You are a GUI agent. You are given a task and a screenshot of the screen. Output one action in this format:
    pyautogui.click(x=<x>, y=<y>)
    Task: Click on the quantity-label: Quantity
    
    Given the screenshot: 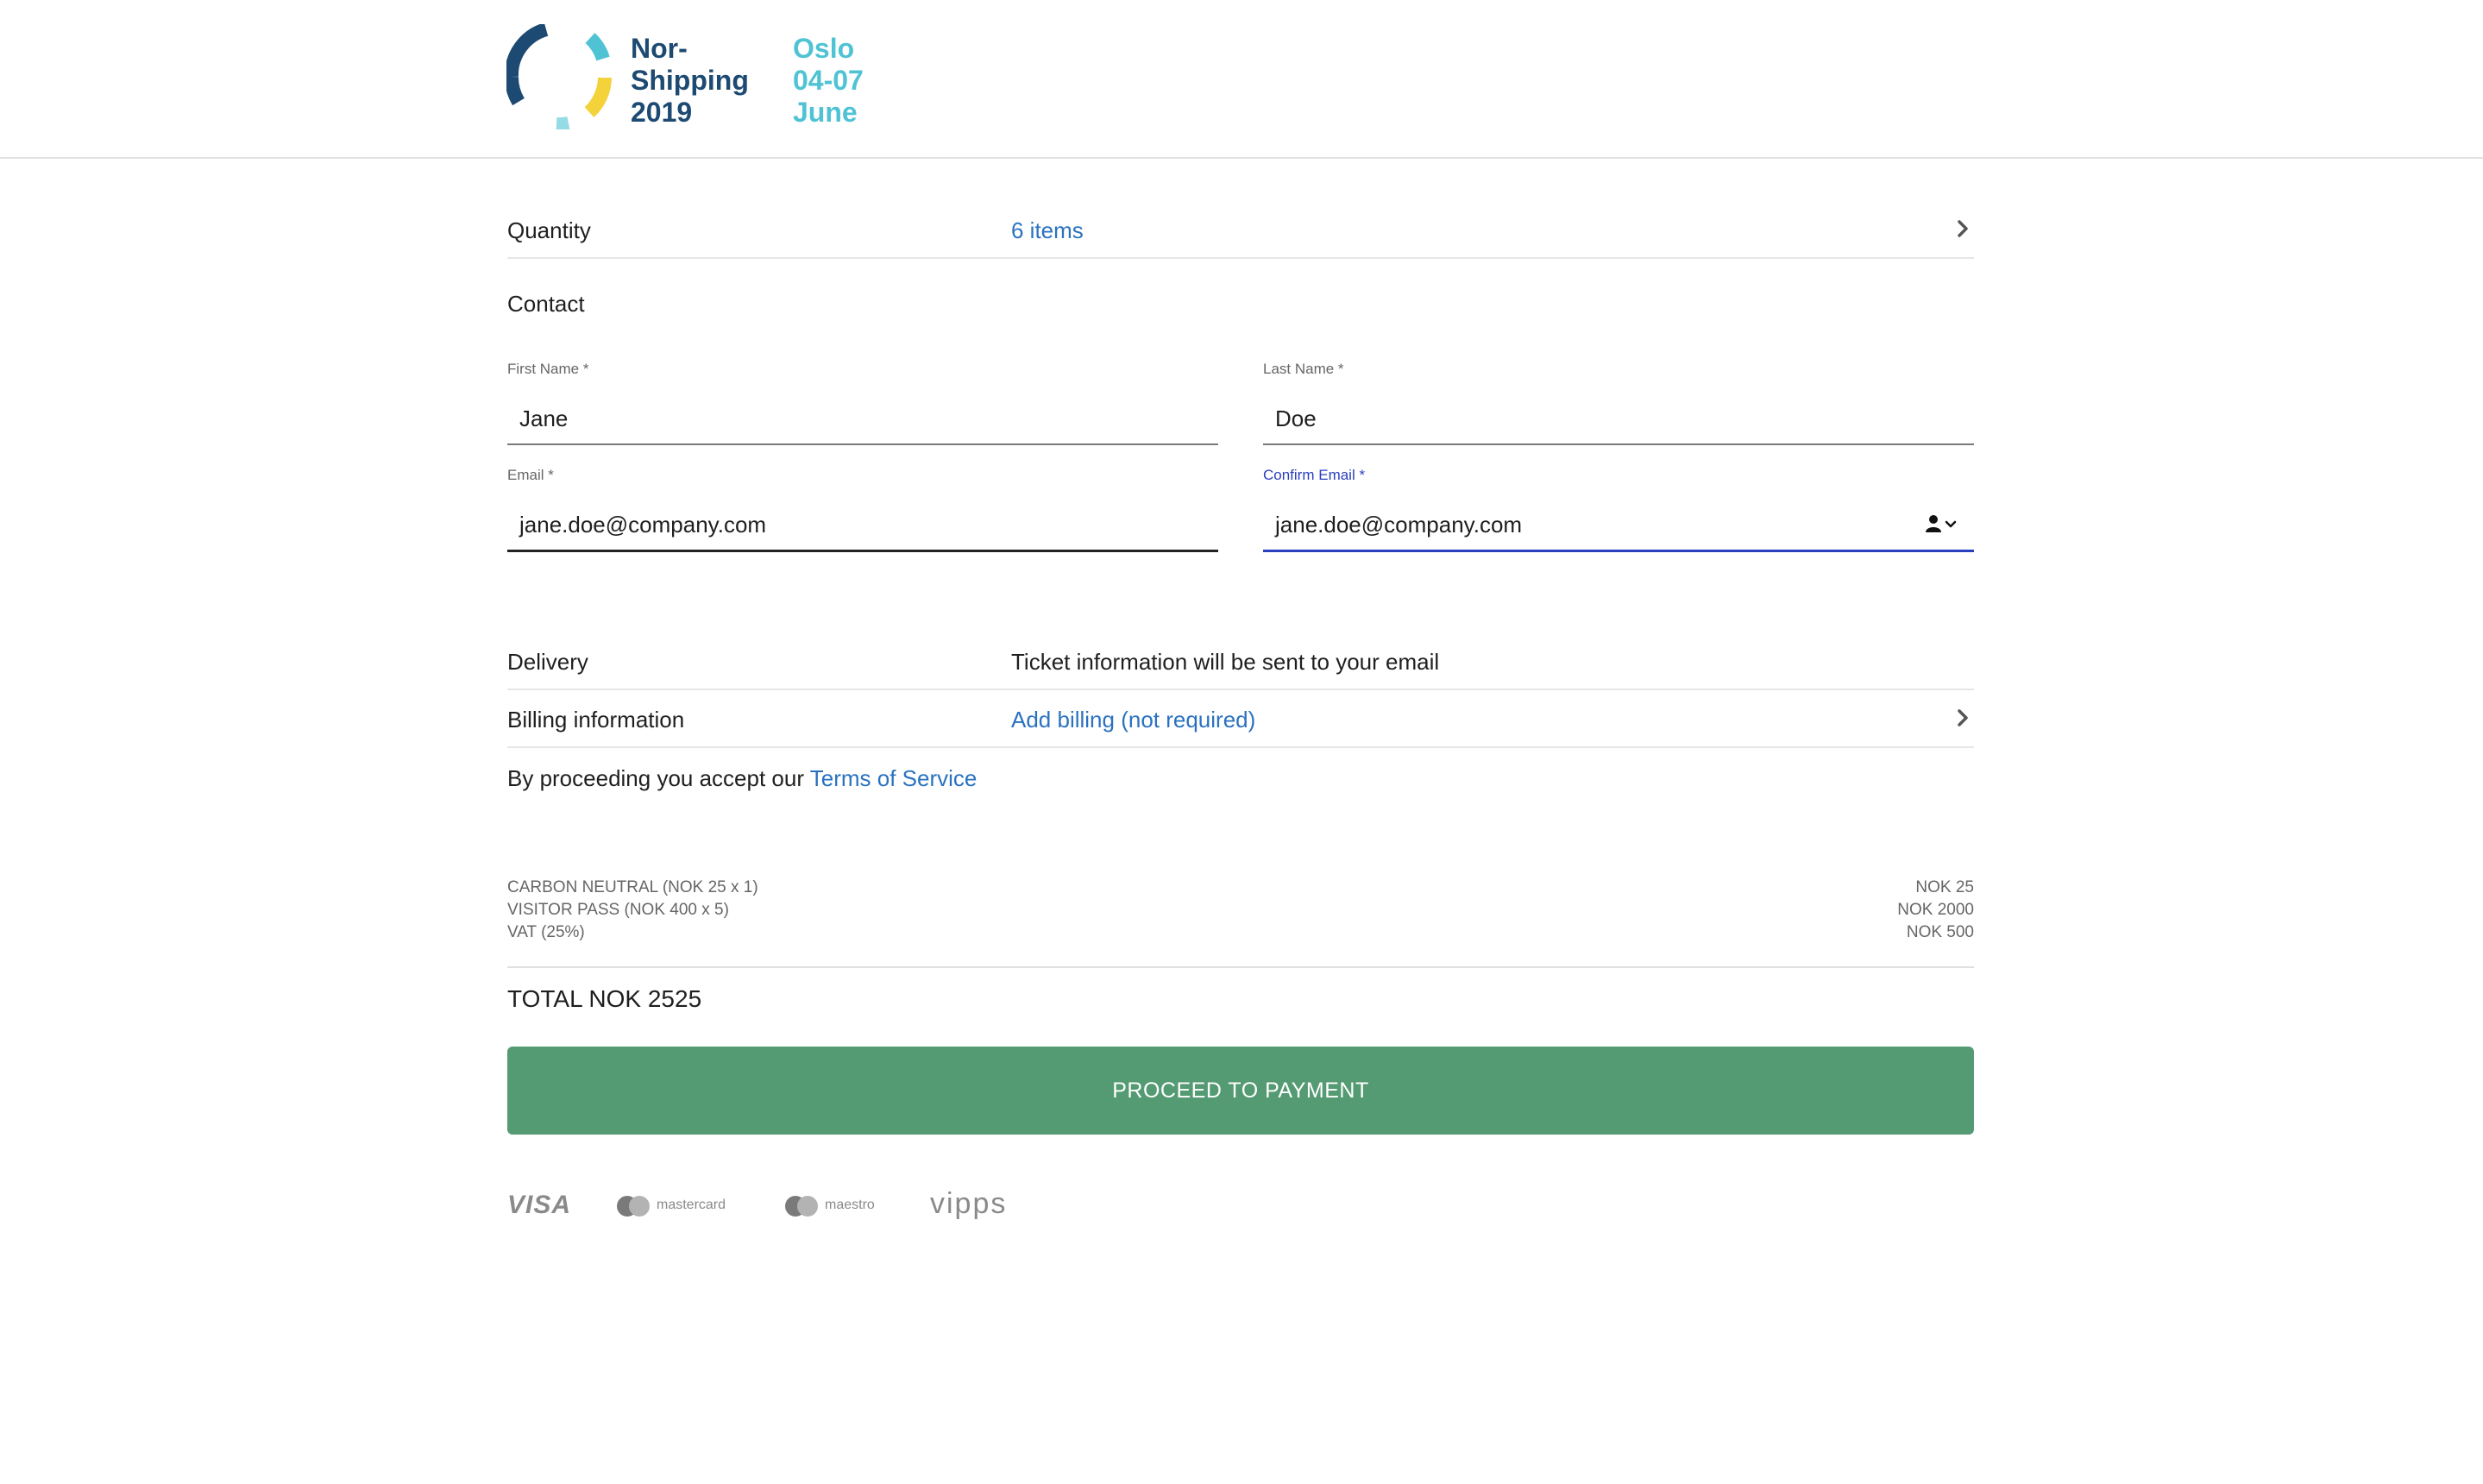 What is the action you would take?
    pyautogui.click(x=549, y=230)
    